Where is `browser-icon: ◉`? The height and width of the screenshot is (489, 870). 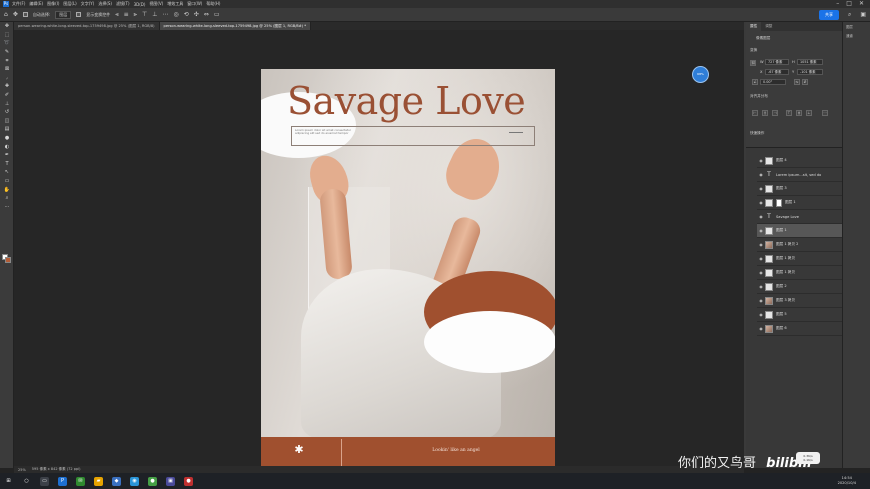
browser-icon: ◉ is located at coordinates (134, 481).